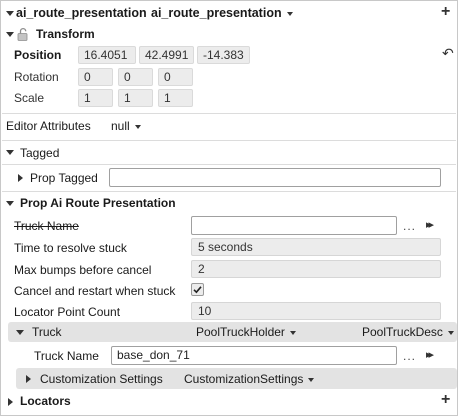 The width and height of the screenshot is (458, 416). Describe the element at coordinates (294, 225) in the screenshot. I see `truck-name-field` at that location.